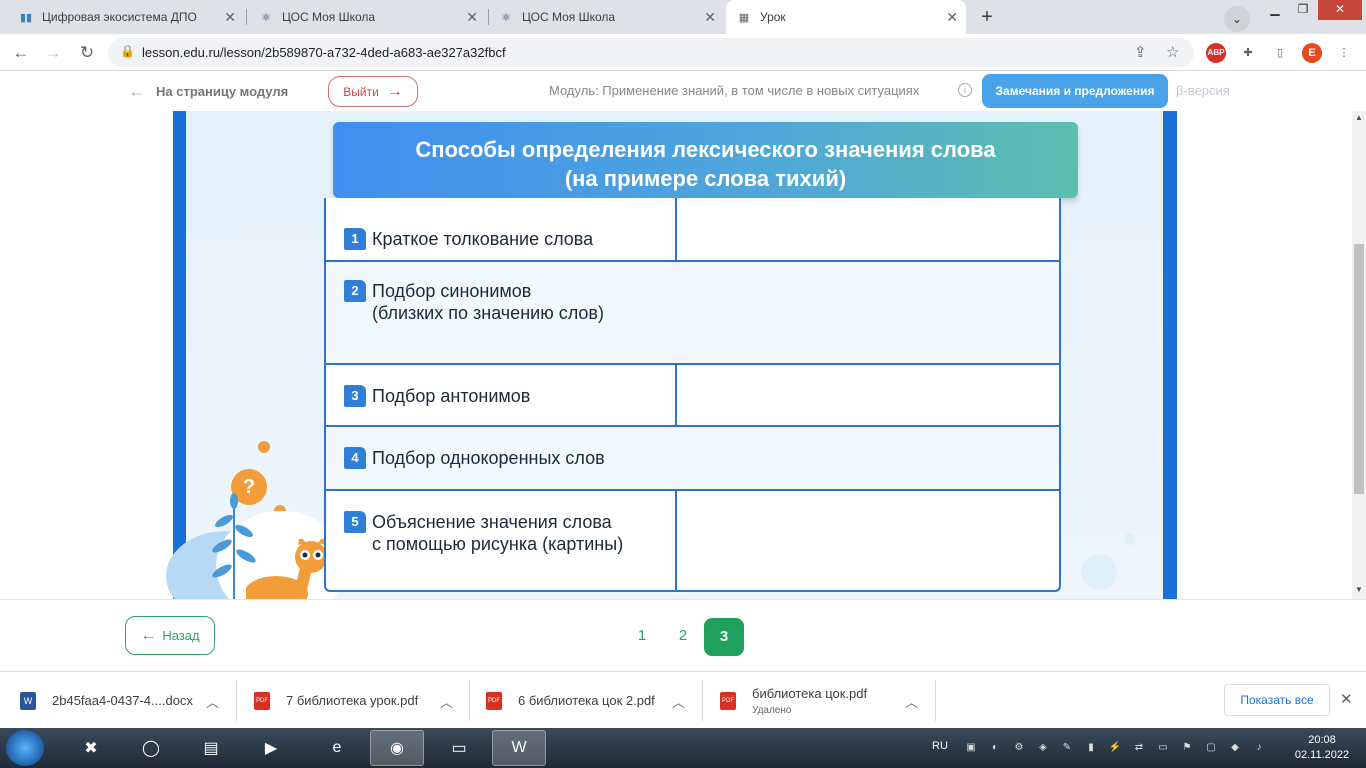 This screenshot has width=1366, height=768. Describe the element at coordinates (208, 91) in the screenshot. I see `back-to-module-link: ← На страницу модуля` at that location.